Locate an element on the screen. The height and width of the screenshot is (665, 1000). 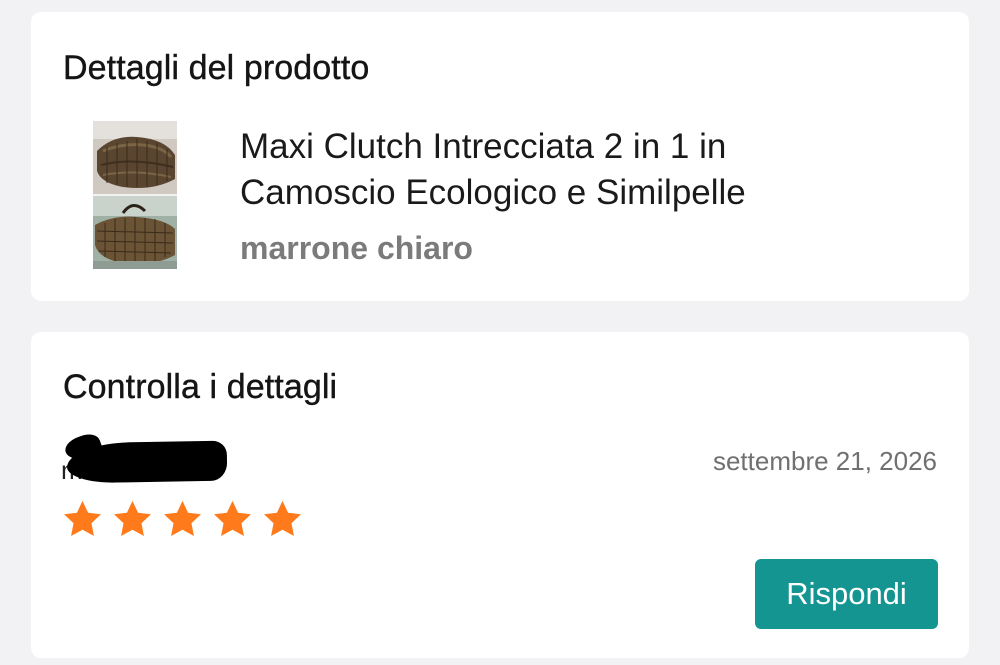
product-variant: marrone chiaro is located at coordinates (356, 248).